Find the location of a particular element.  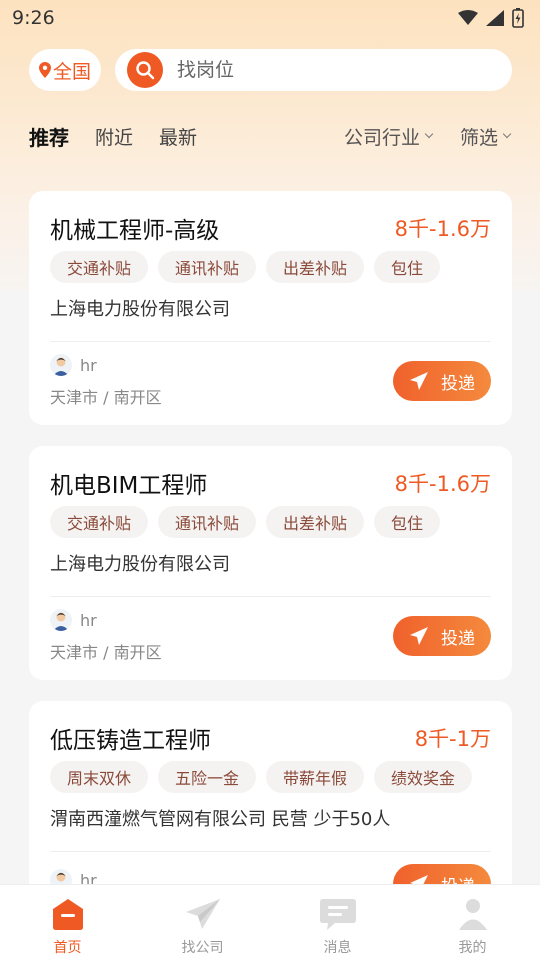

company-name: 渭南西潼燃气管网有限公司 民营 少于50人 is located at coordinates (220, 819).